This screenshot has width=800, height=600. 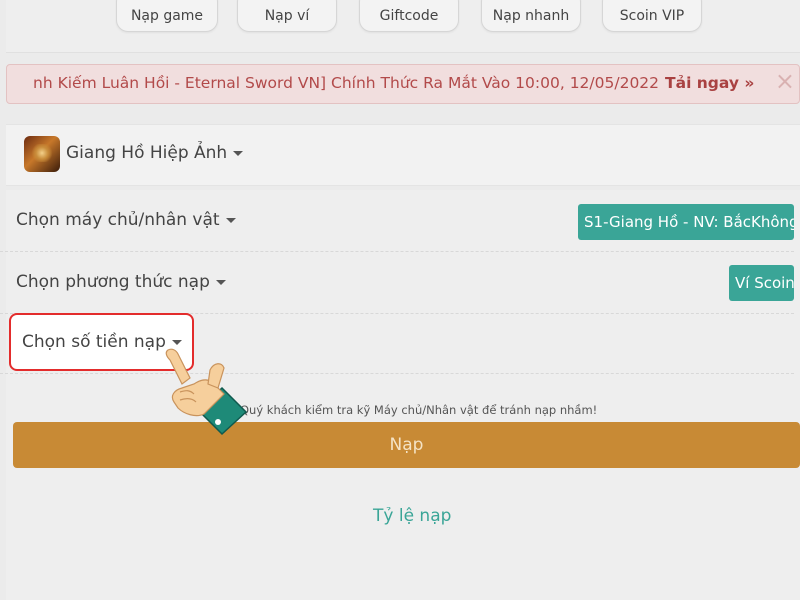 What do you see at coordinates (206, 392) in the screenshot?
I see `pointing-hand-icon` at bounding box center [206, 392].